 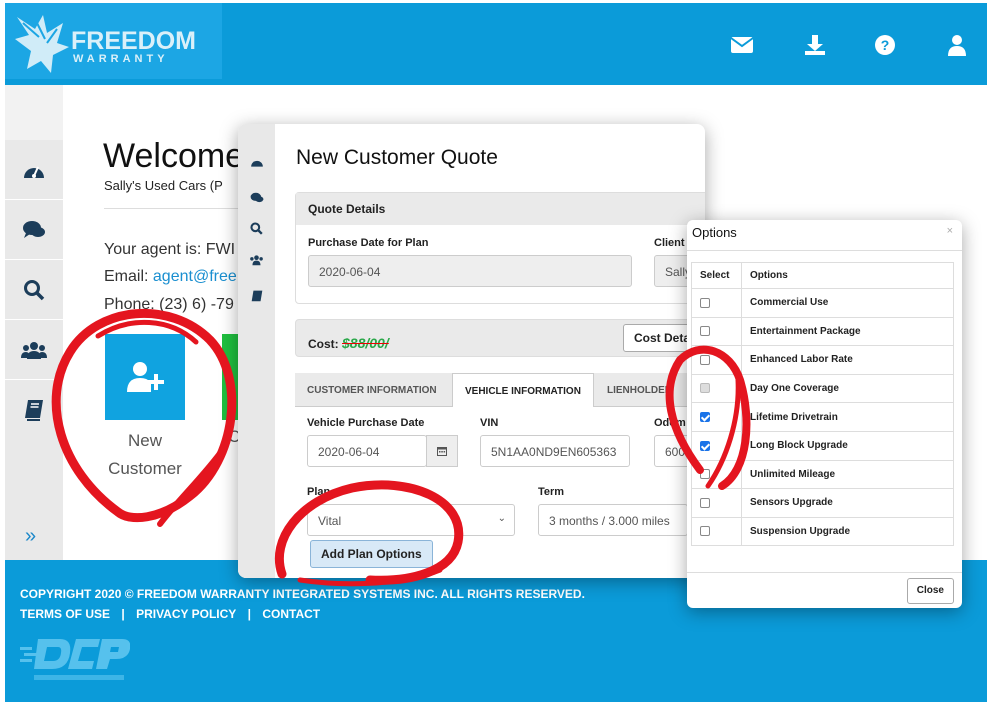 I want to click on cost-panel: Cost: $88/00/ Cost Detail, so click(x=500, y=338).